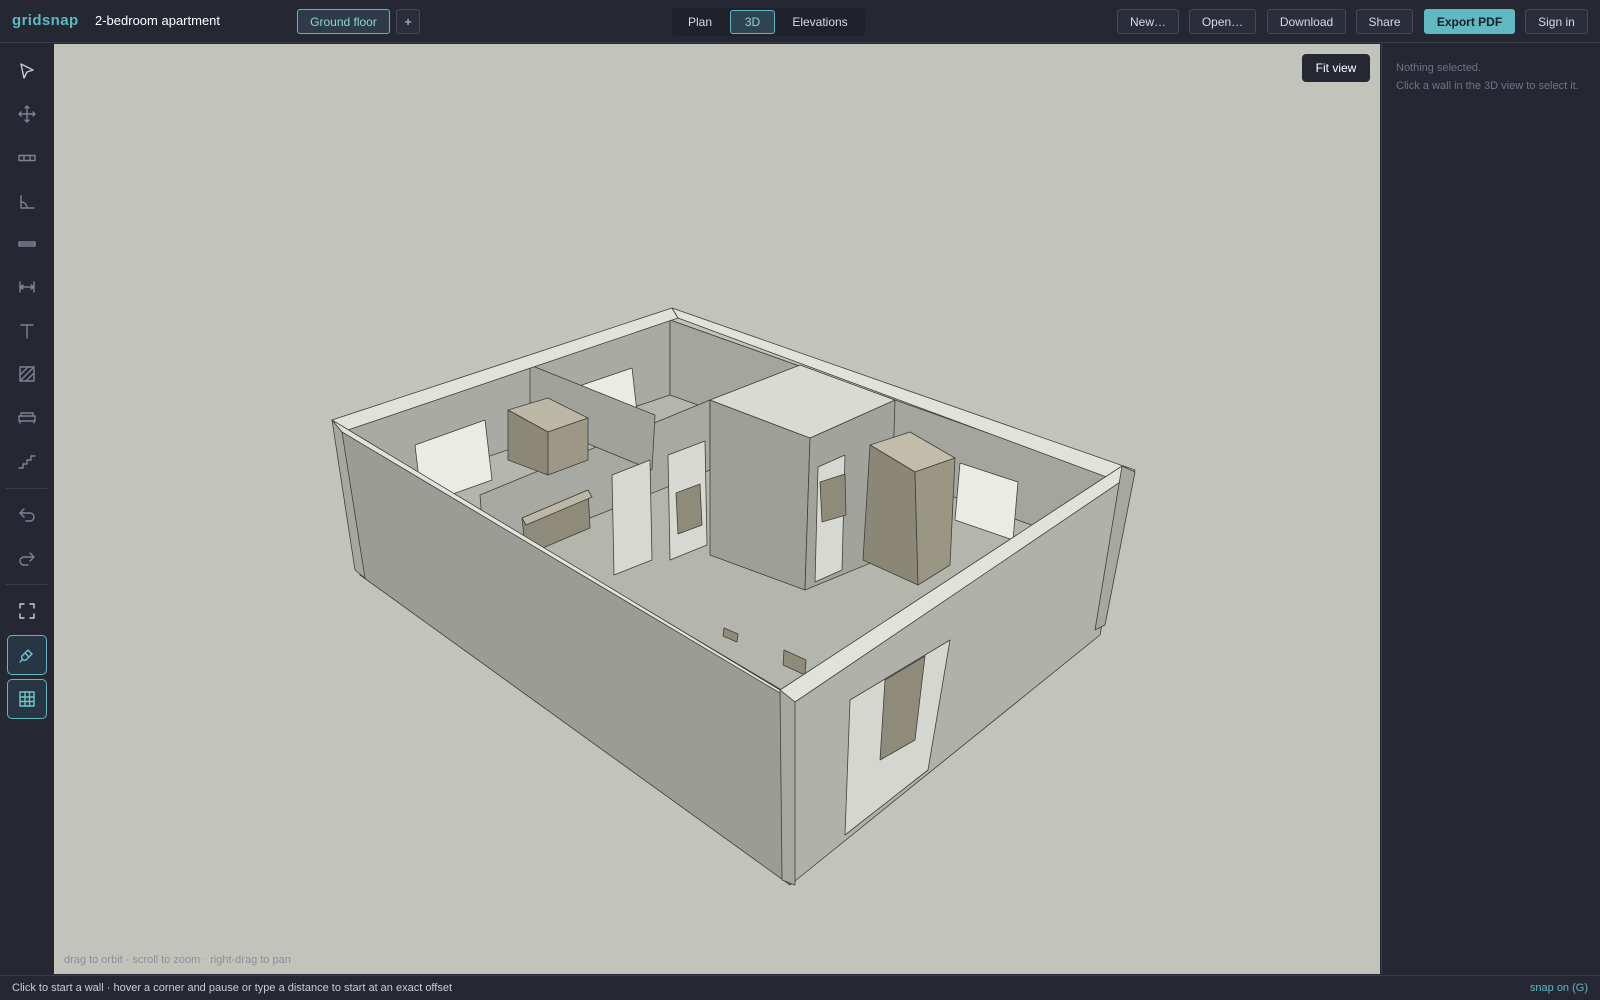  Describe the element at coordinates (700, 22) in the screenshot. I see `tab-plan: Plan` at that location.